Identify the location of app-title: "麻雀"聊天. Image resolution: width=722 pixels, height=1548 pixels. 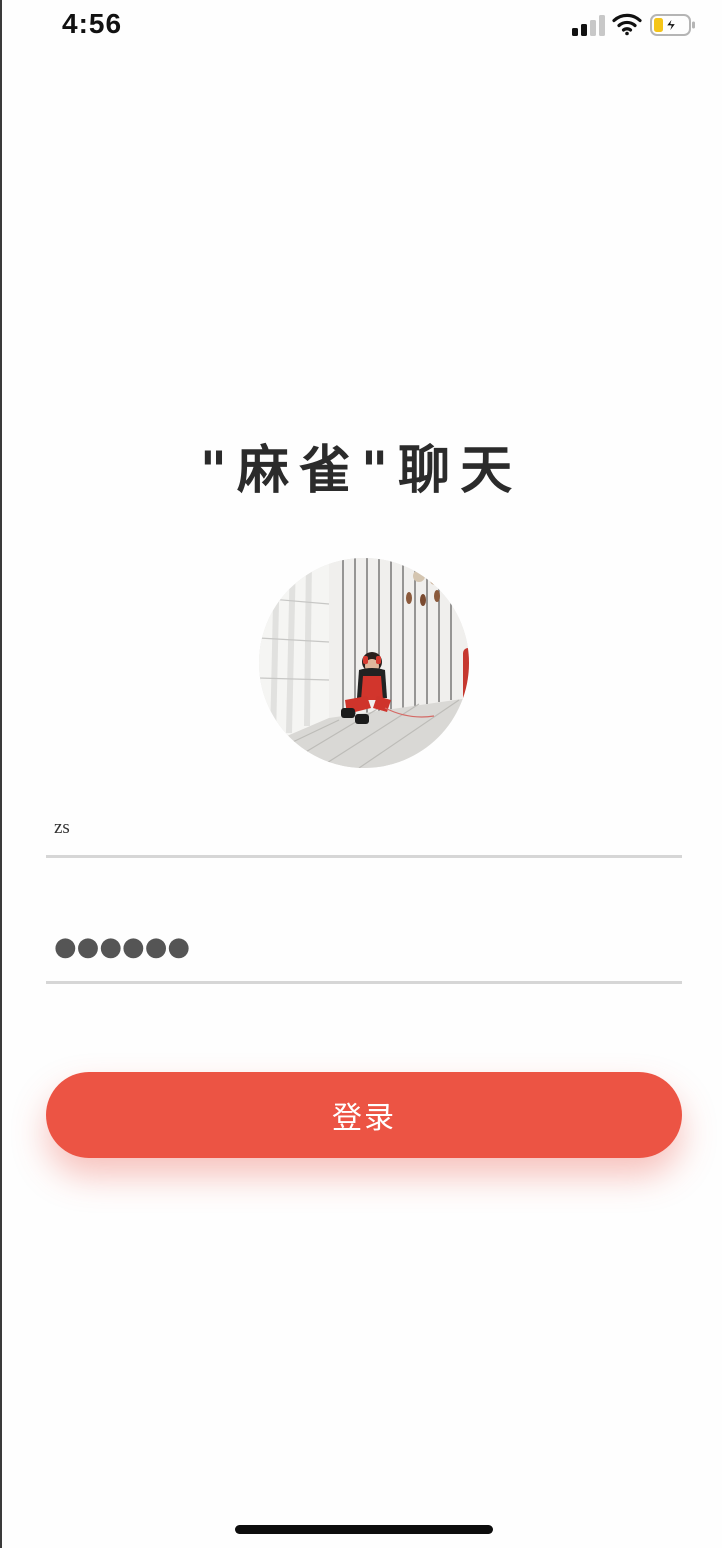
(361, 471).